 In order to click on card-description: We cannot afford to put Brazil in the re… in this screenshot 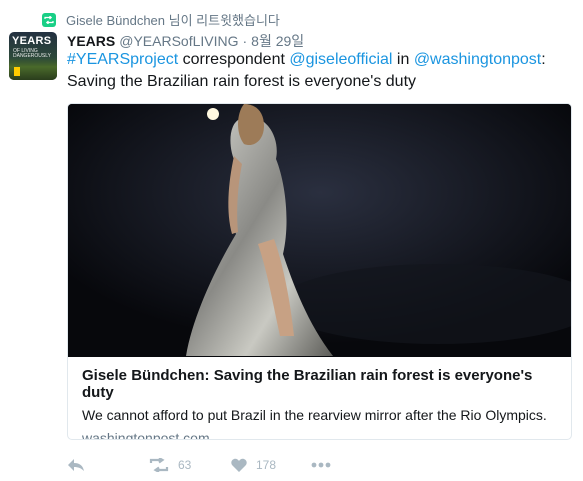, I will do `click(314, 415)`.